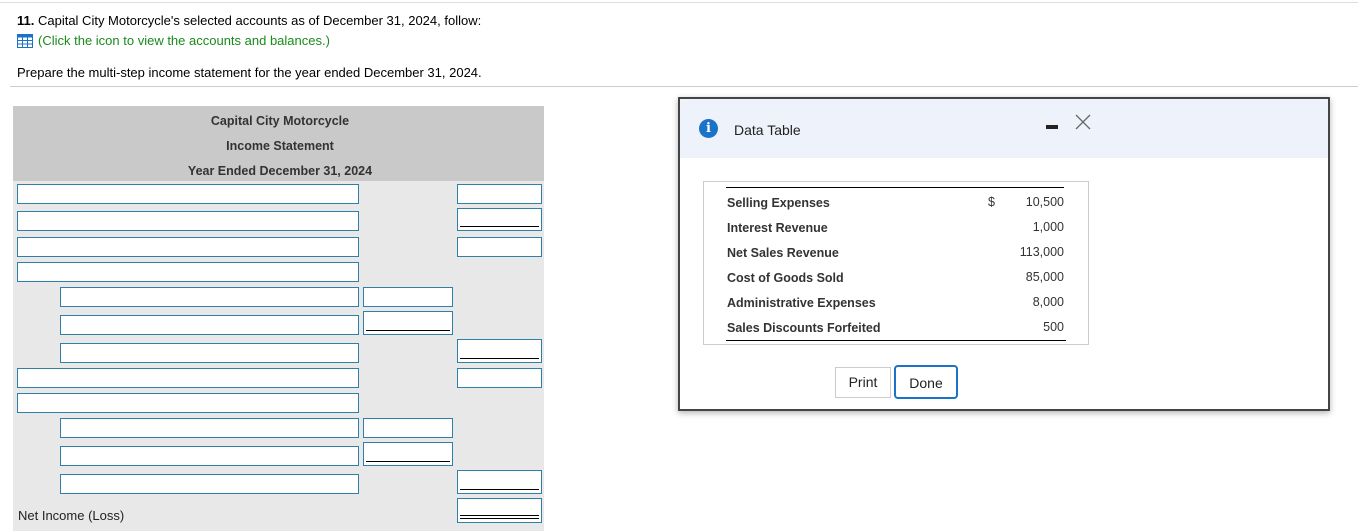 The width and height of the screenshot is (1358, 531). Describe the element at coordinates (1044, 277) in the screenshot. I see `account-balance: 85,000` at that location.